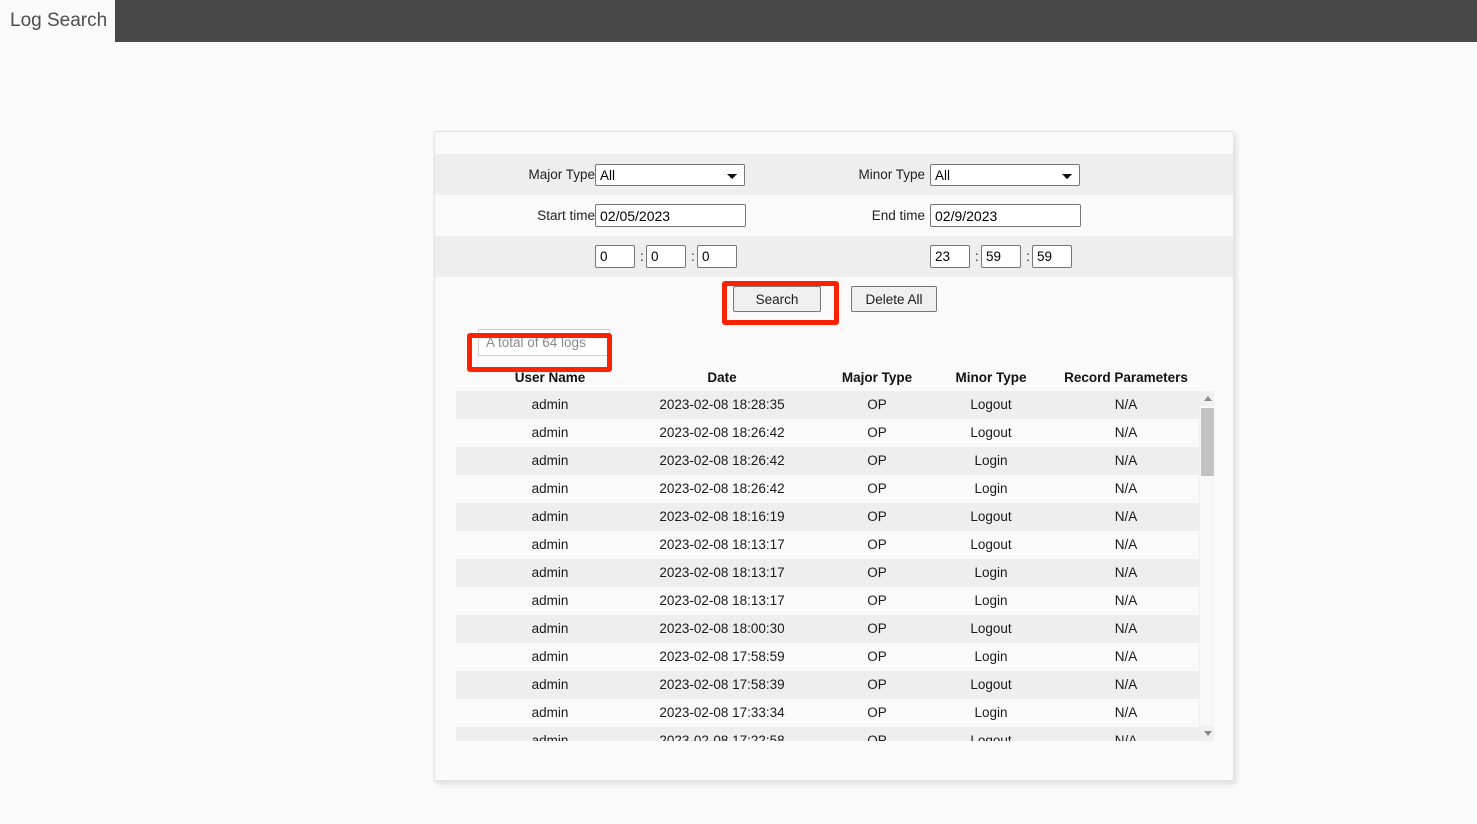 Image resolution: width=1477 pixels, height=824 pixels. I want to click on caret-up-icon, so click(1207, 398).